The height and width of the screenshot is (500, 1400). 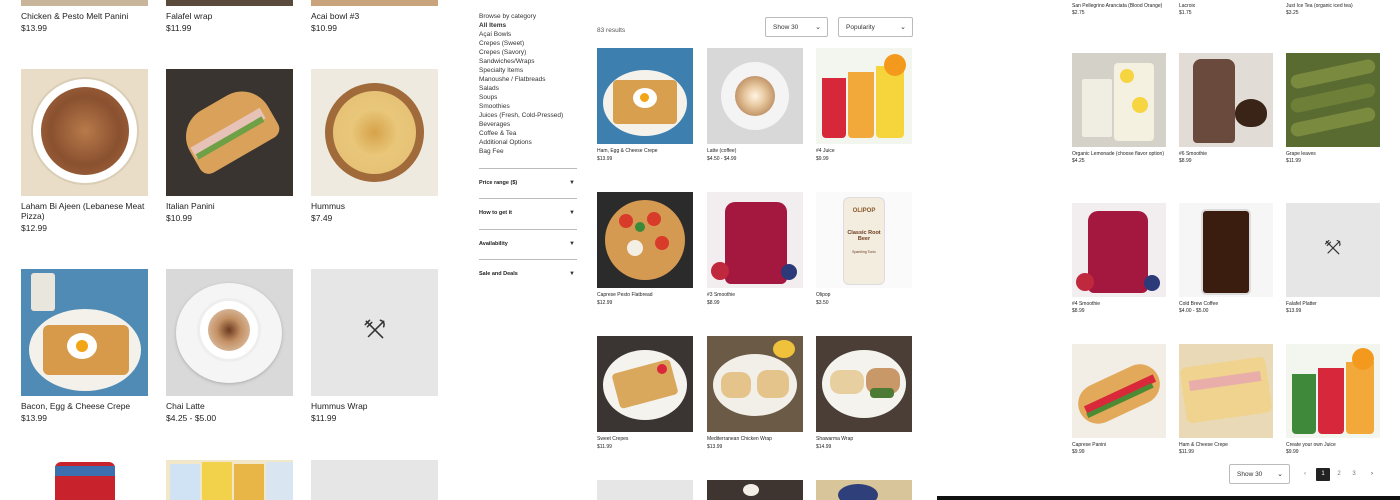 I want to click on product-name: Acai bowl #3, so click(x=375, y=16).